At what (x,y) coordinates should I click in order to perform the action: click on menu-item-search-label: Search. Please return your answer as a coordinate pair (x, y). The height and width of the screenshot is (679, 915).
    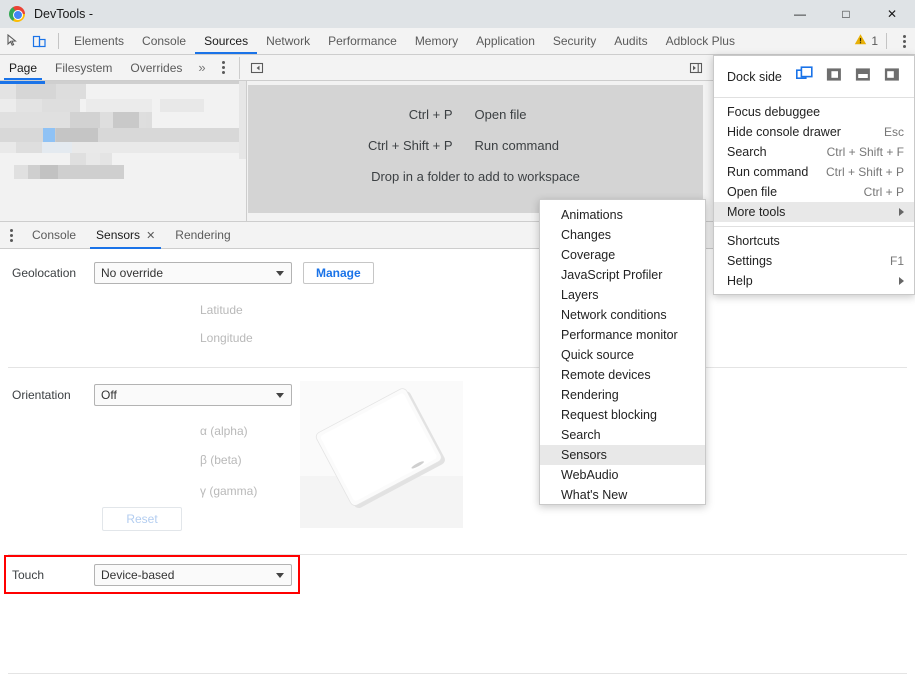
    Looking at the image, I should click on (747, 152).